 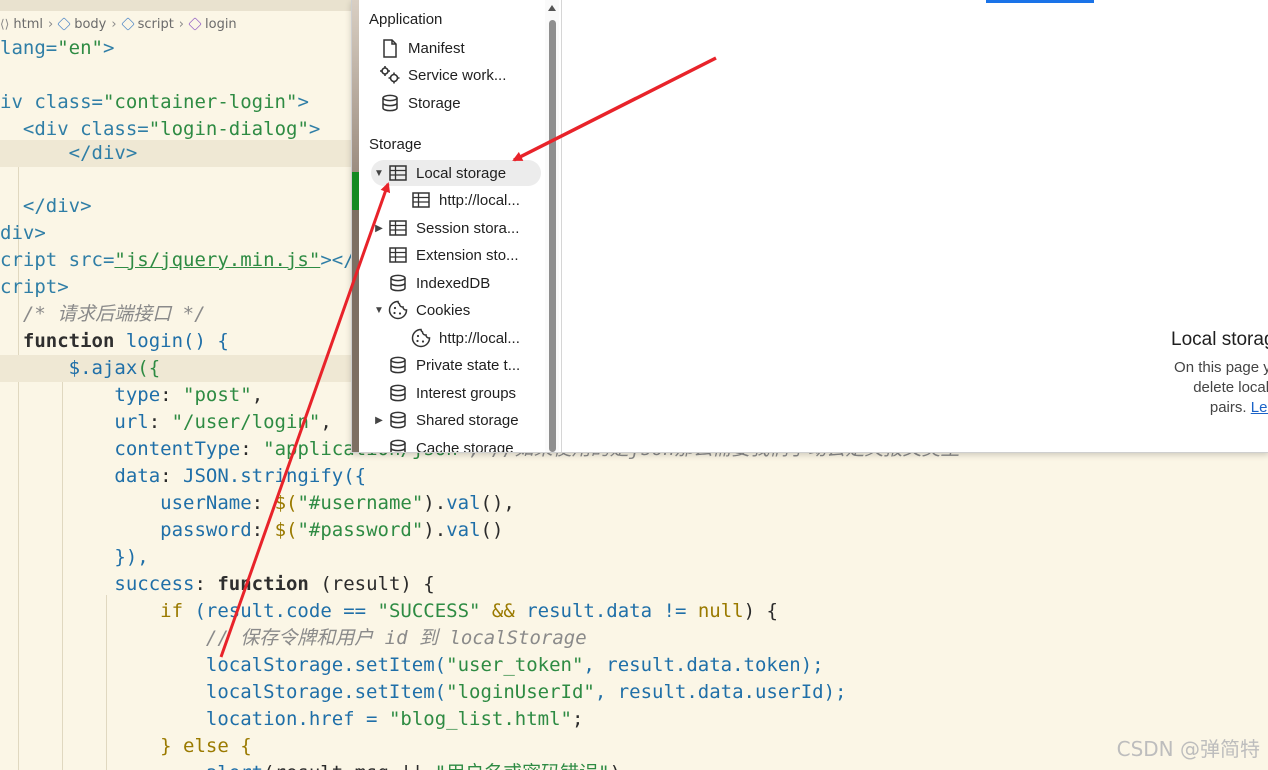 What do you see at coordinates (81, 24) in the screenshot?
I see `breadcrumb-body: body` at bounding box center [81, 24].